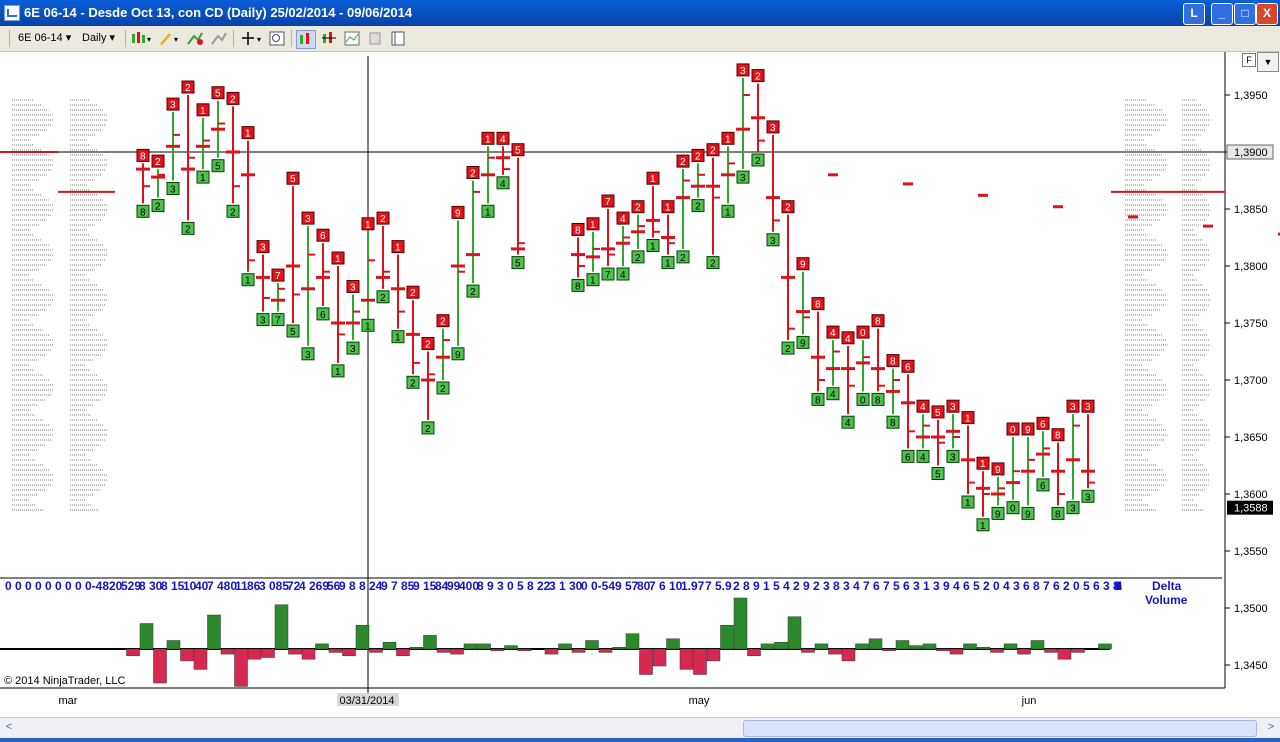 This screenshot has width=1280, height=742. Describe the element at coordinates (906, 586) in the screenshot. I see `delta-volume-value: 6` at that location.